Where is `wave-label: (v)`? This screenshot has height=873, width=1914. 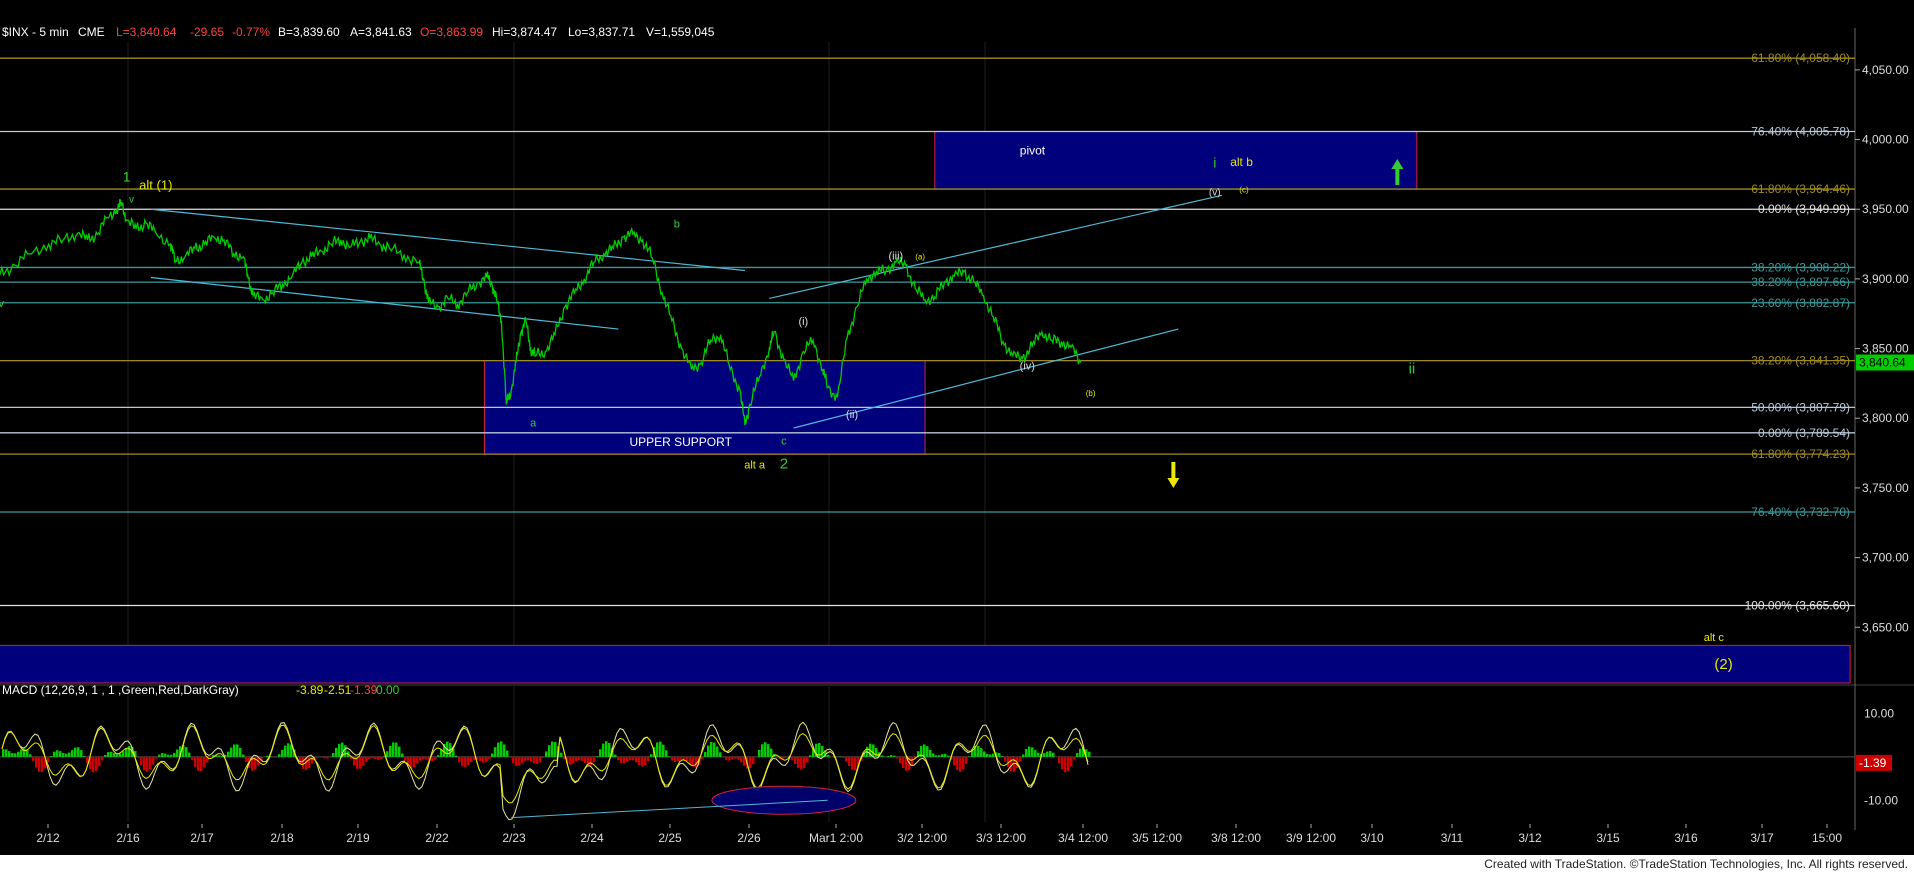 wave-label: (v) is located at coordinates (1215, 192).